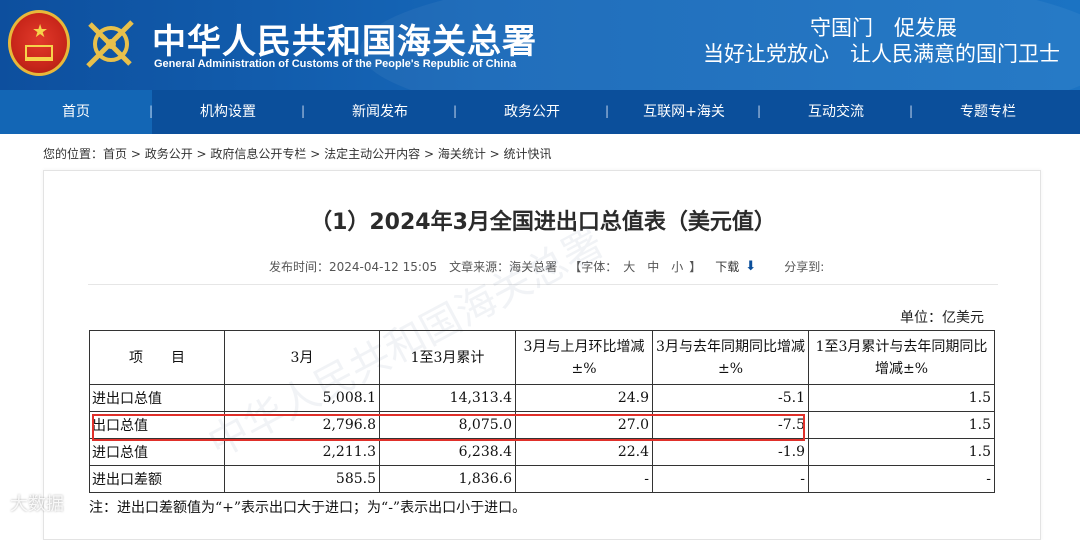  I want to click on breadcrumb-link-statutory-content: 法定主动公开内容, so click(372, 154).